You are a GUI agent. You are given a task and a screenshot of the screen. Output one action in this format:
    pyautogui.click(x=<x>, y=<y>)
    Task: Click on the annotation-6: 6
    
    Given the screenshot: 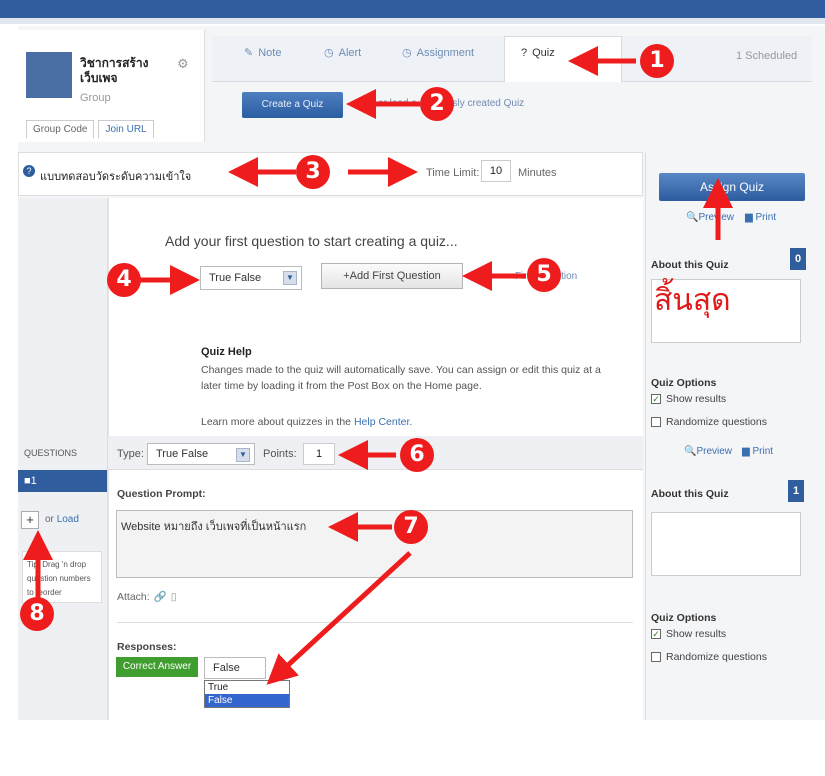 What is the action you would take?
    pyautogui.click(x=417, y=455)
    